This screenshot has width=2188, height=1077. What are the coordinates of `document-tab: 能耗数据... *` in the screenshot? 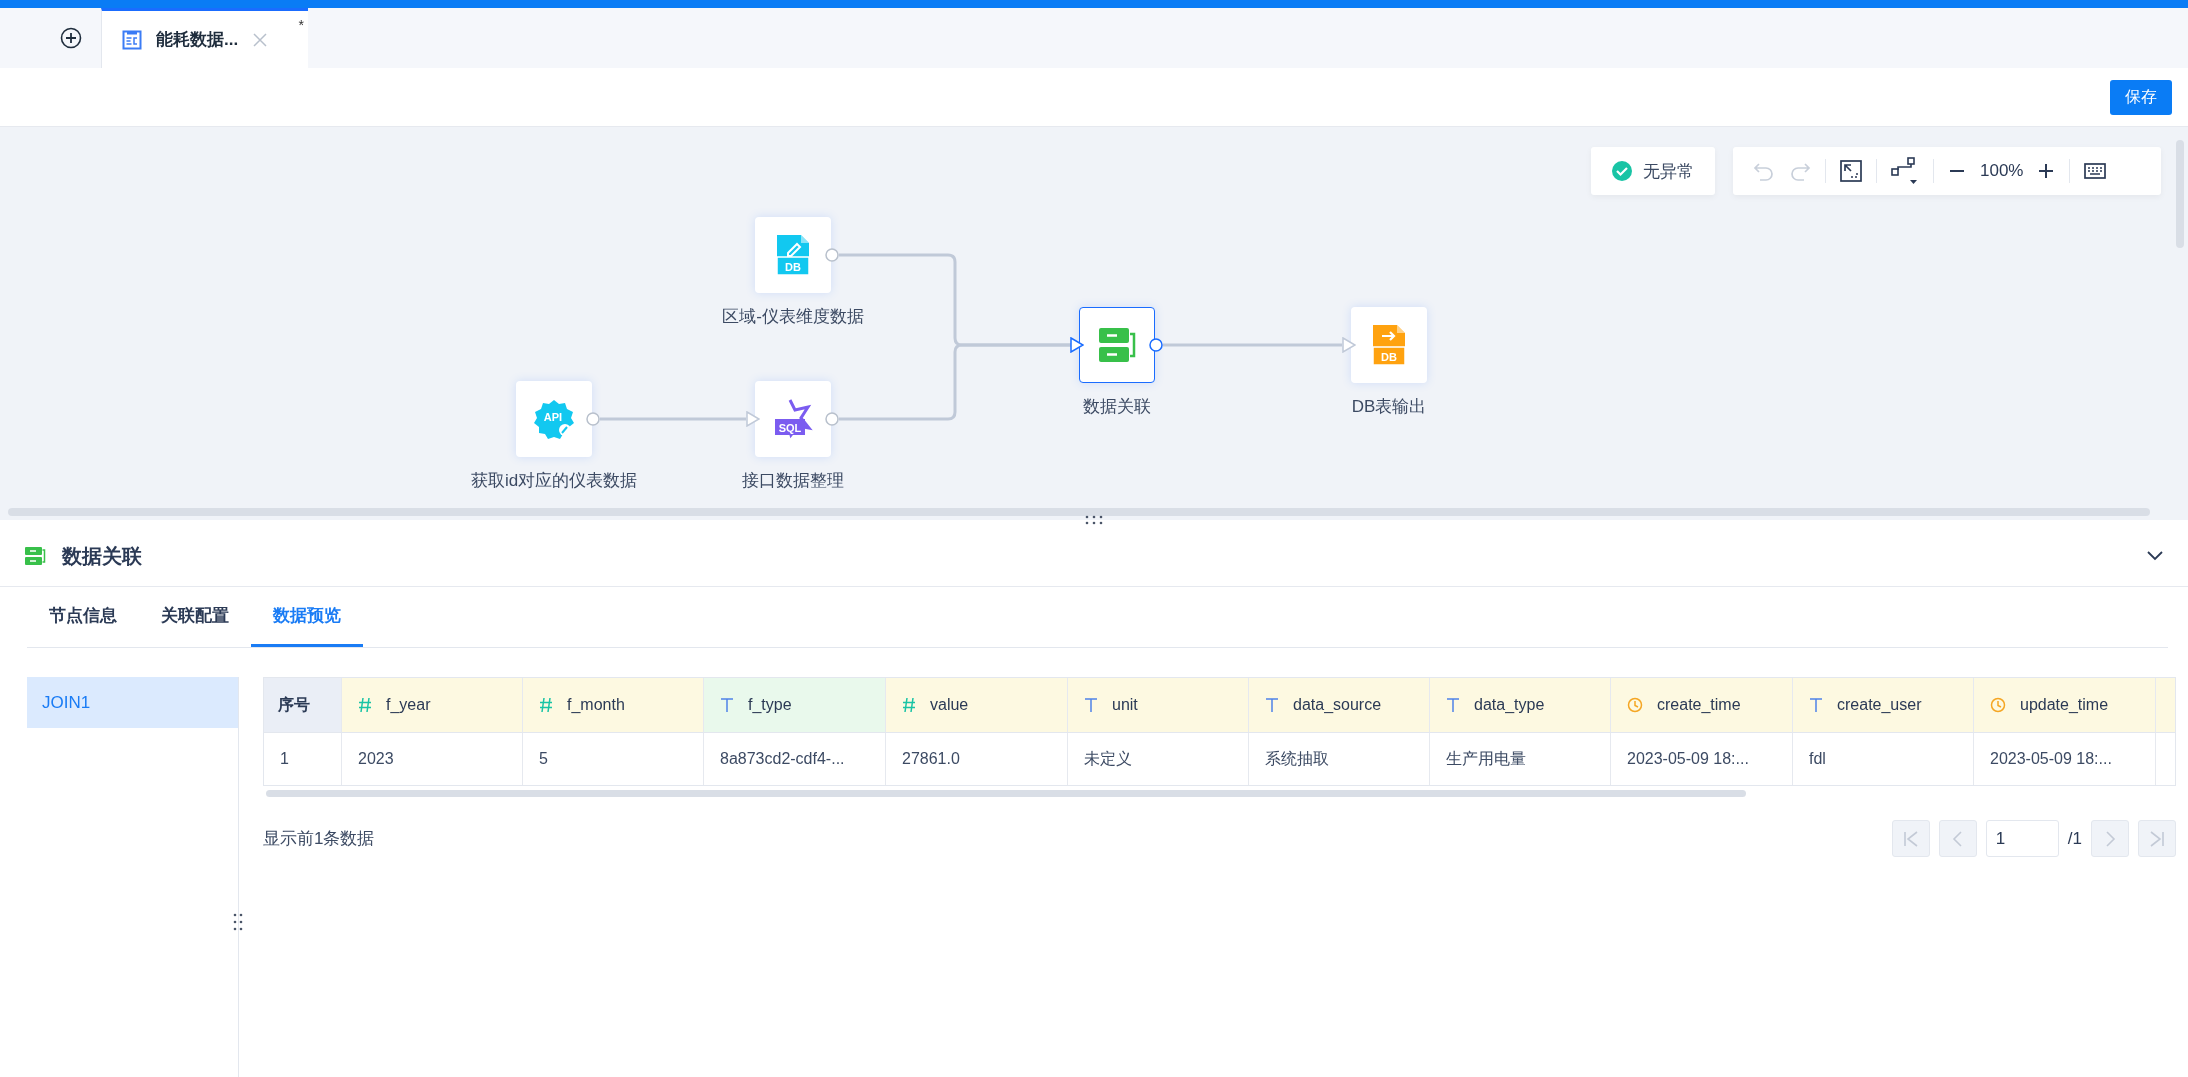 It's located at (204, 38).